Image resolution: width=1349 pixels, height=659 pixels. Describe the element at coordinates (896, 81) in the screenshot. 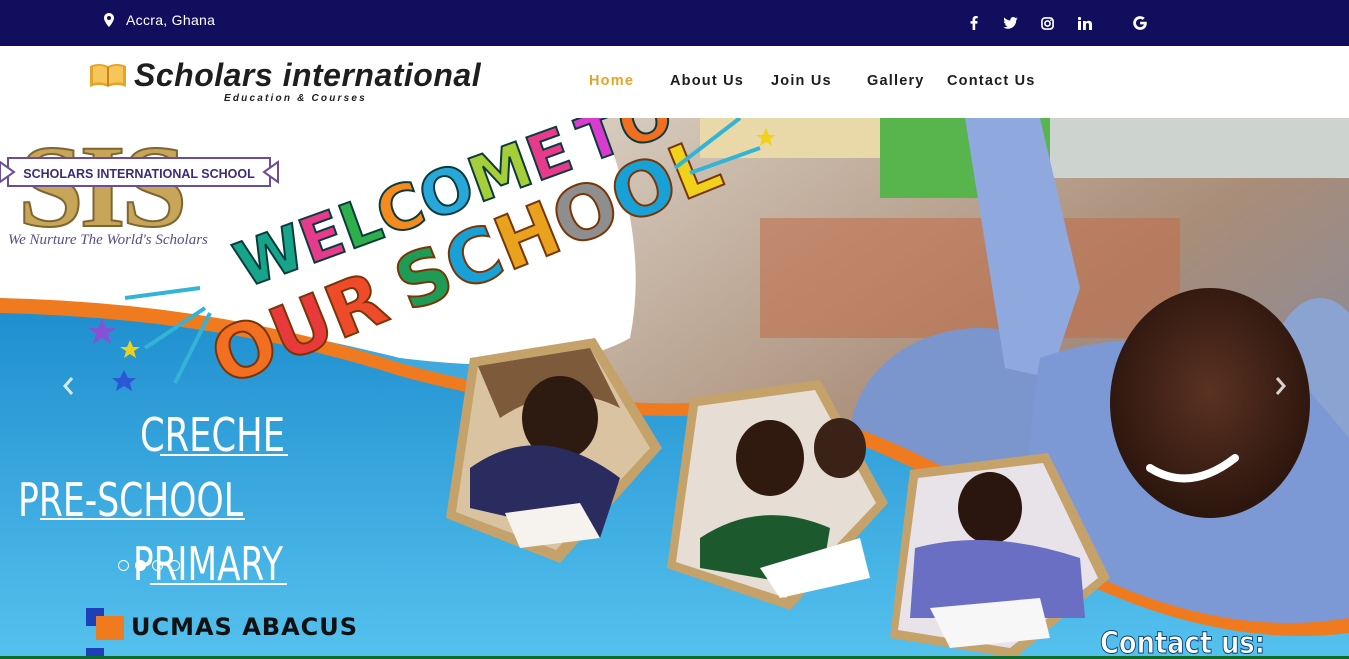

I see `nav-gallery: Gallery` at that location.